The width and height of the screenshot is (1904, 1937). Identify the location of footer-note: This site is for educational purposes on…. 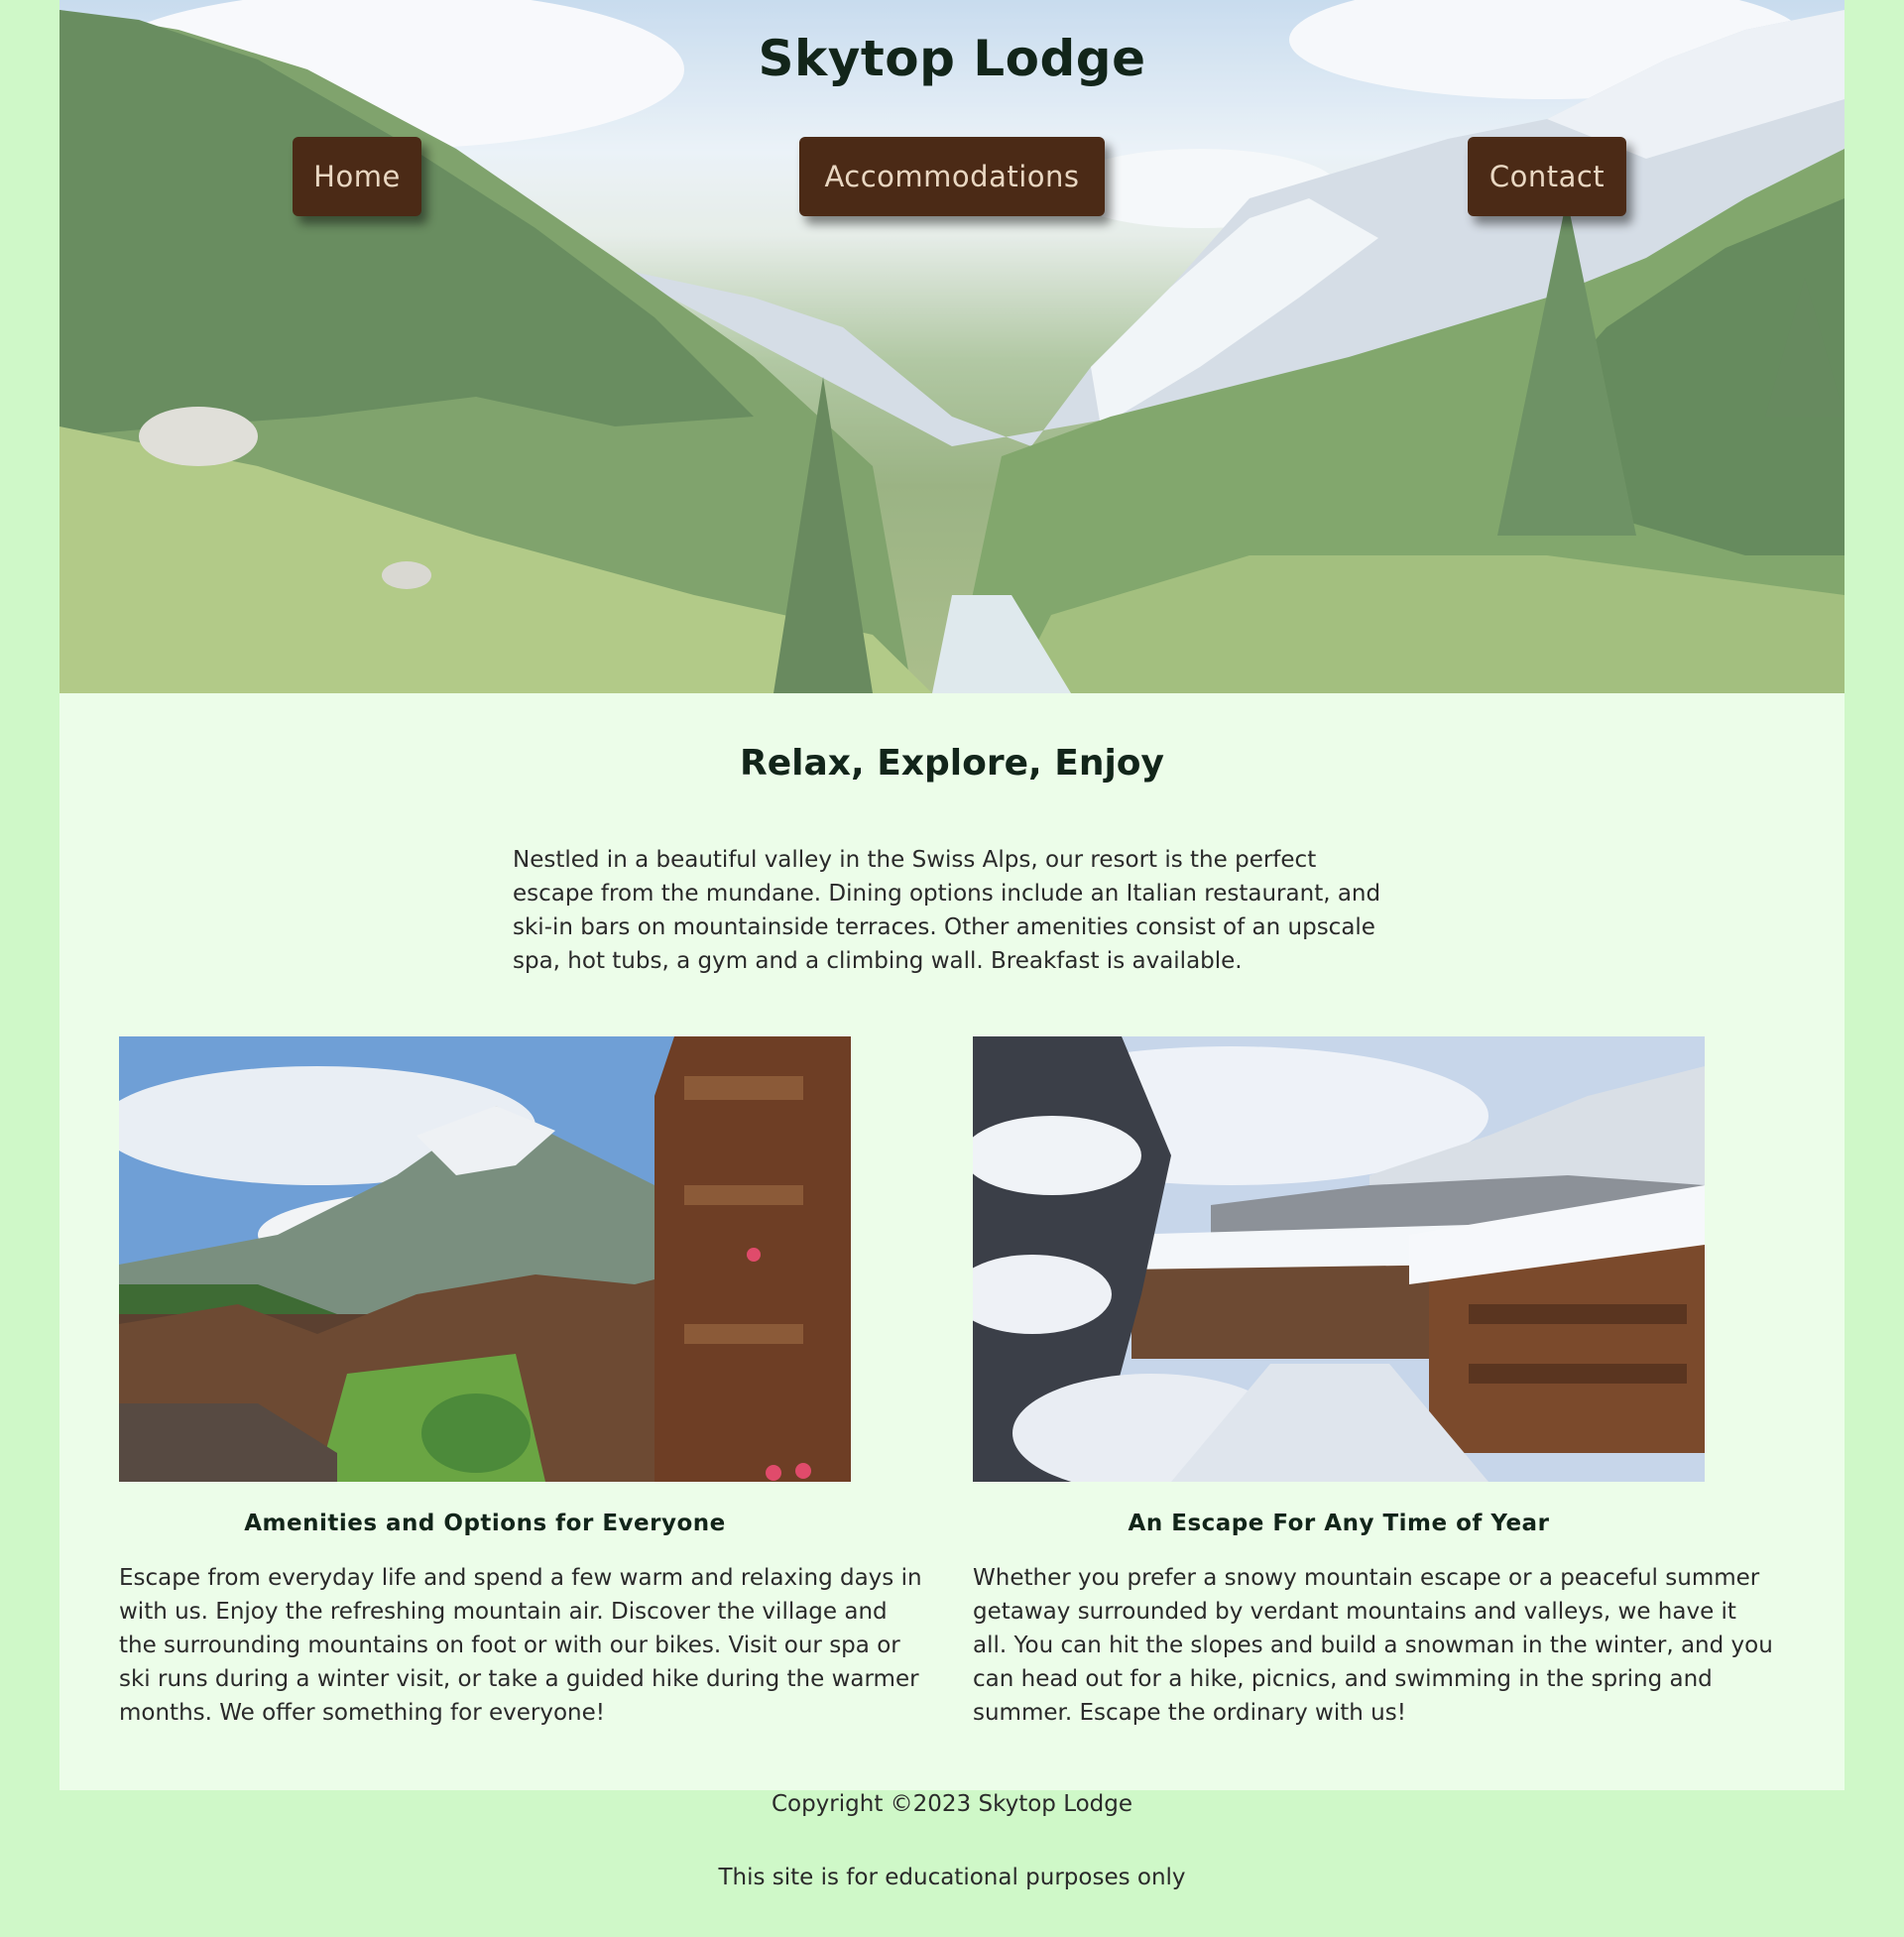
(952, 1877).